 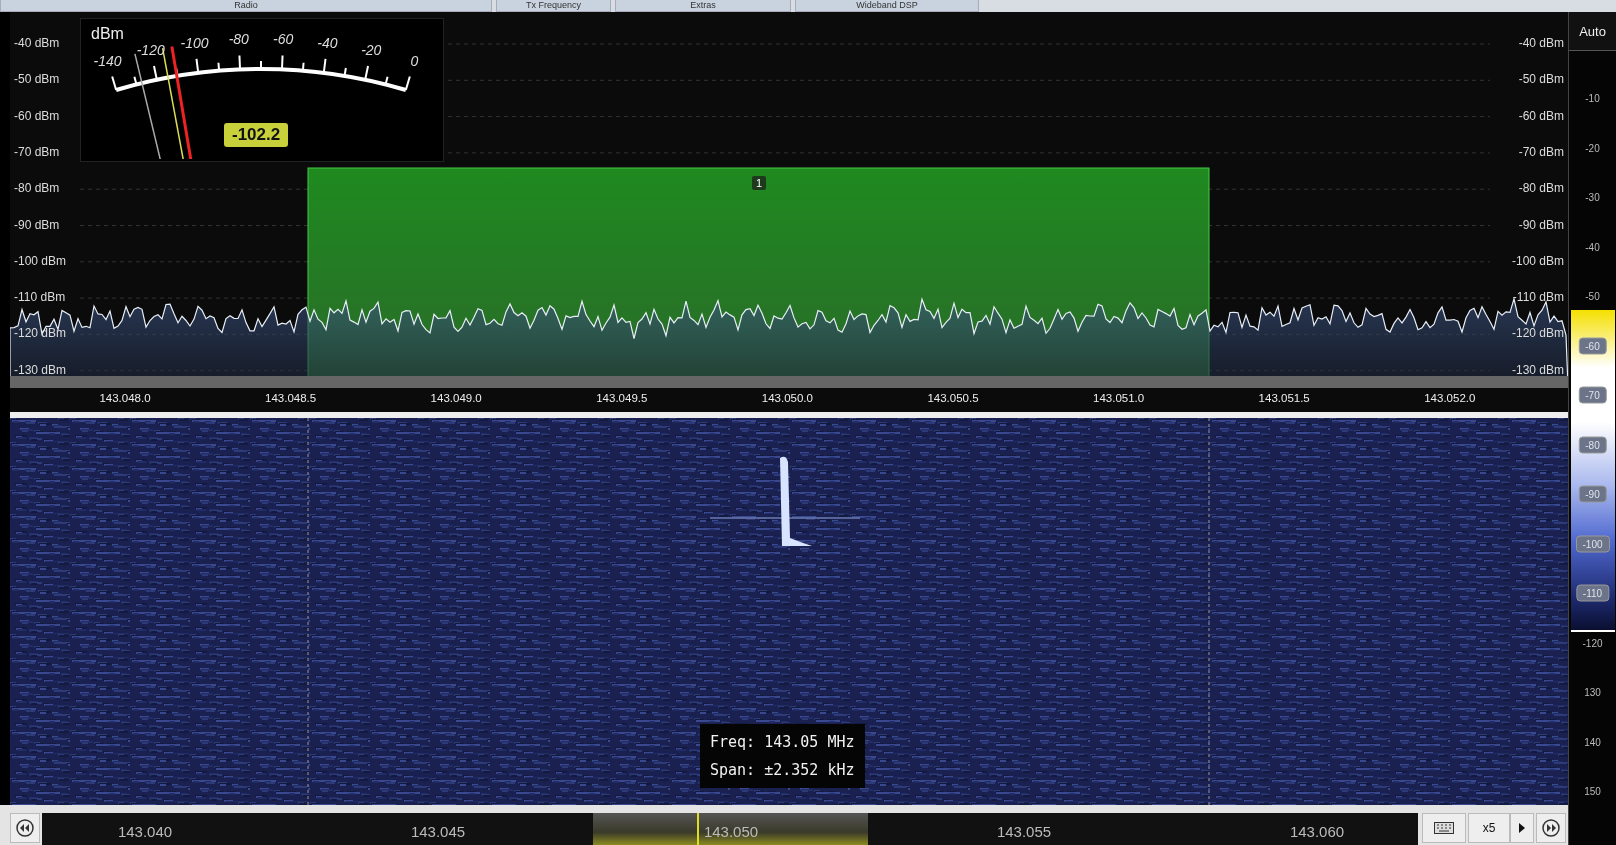 I want to click on scale-label: -10, so click(x=1592, y=98).